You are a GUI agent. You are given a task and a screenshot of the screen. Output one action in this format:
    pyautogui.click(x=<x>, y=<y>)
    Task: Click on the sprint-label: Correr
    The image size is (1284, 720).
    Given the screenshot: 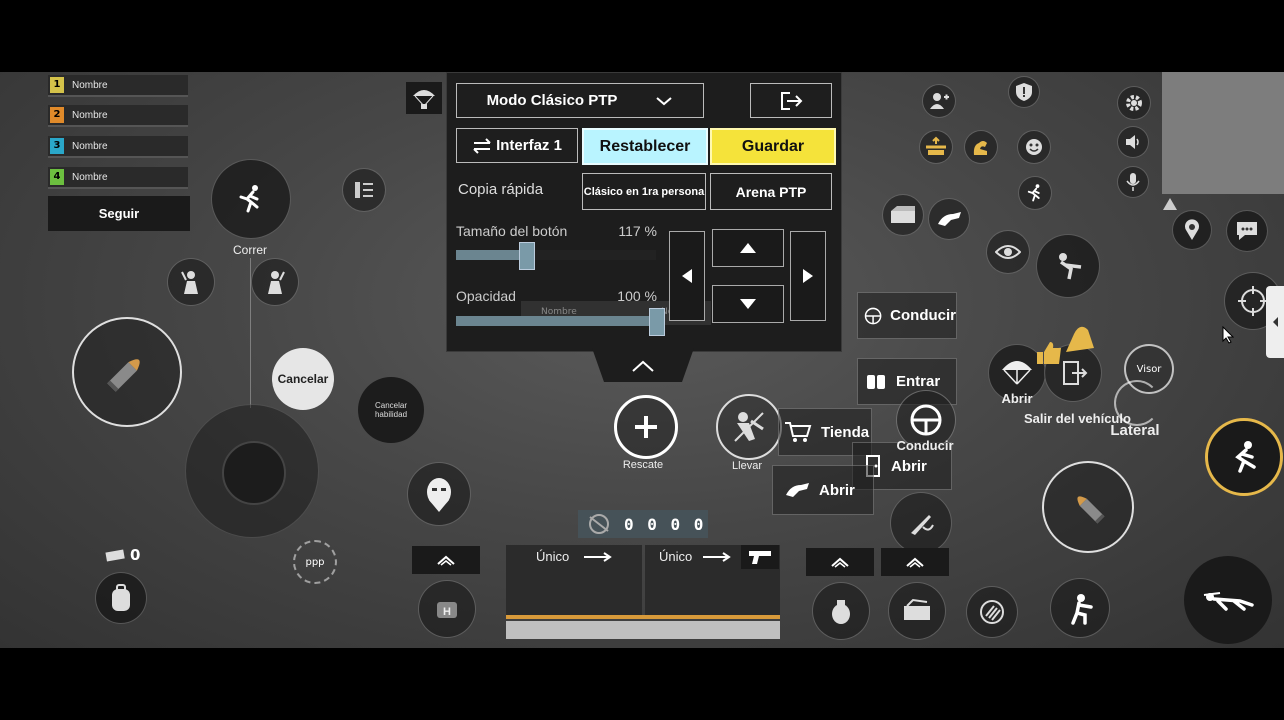 What is the action you would take?
    pyautogui.click(x=249, y=250)
    